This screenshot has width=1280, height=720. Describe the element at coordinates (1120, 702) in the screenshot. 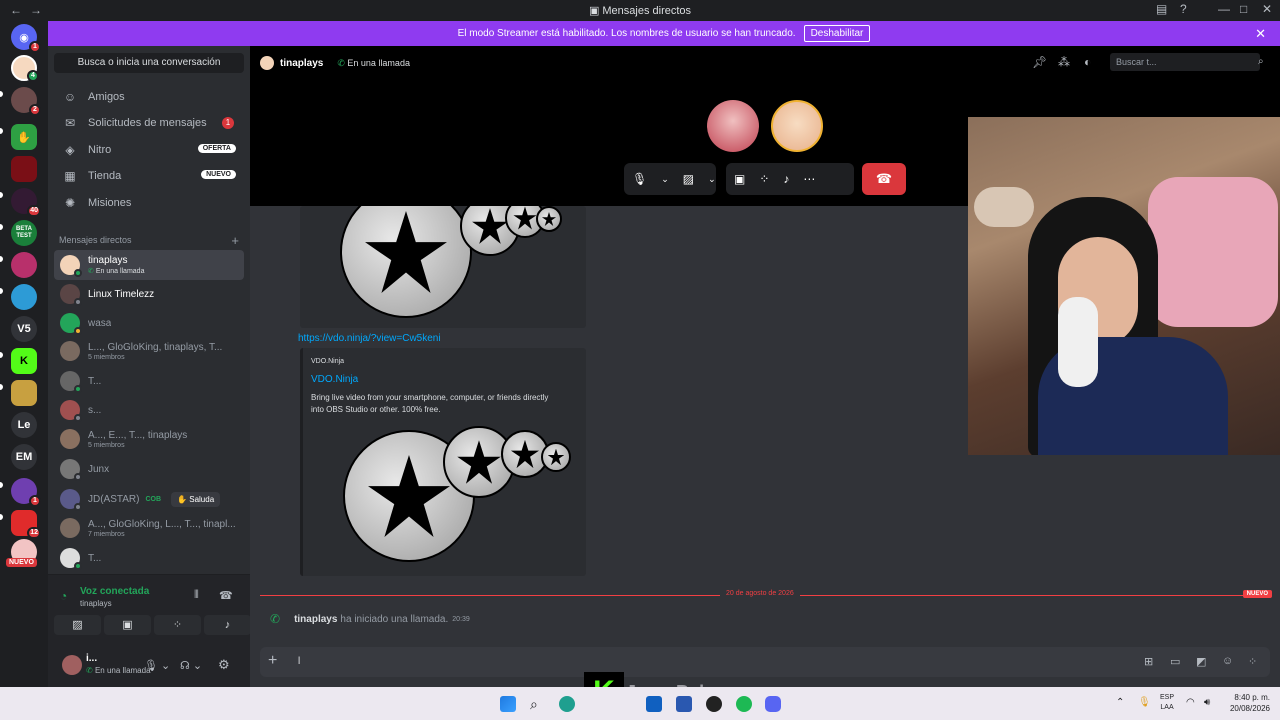

I see `chevron-up-icon: ⌃` at that location.